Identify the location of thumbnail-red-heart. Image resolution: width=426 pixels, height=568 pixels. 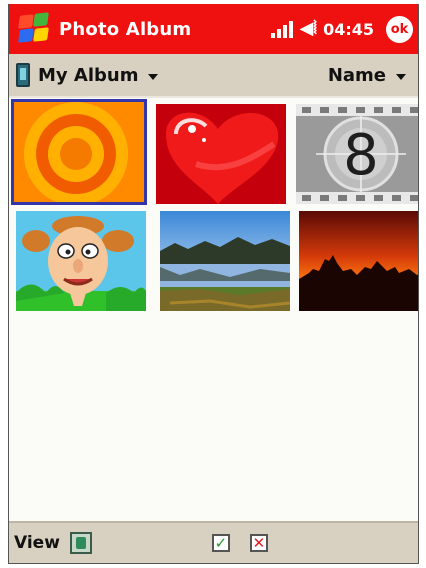
(221, 154).